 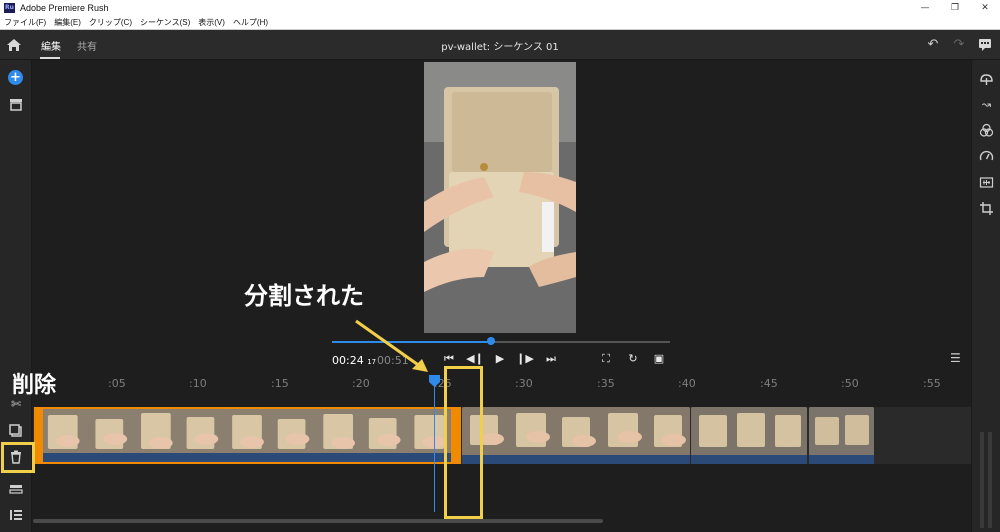 What do you see at coordinates (982, 480) in the screenshot?
I see `audio-meter-left` at bounding box center [982, 480].